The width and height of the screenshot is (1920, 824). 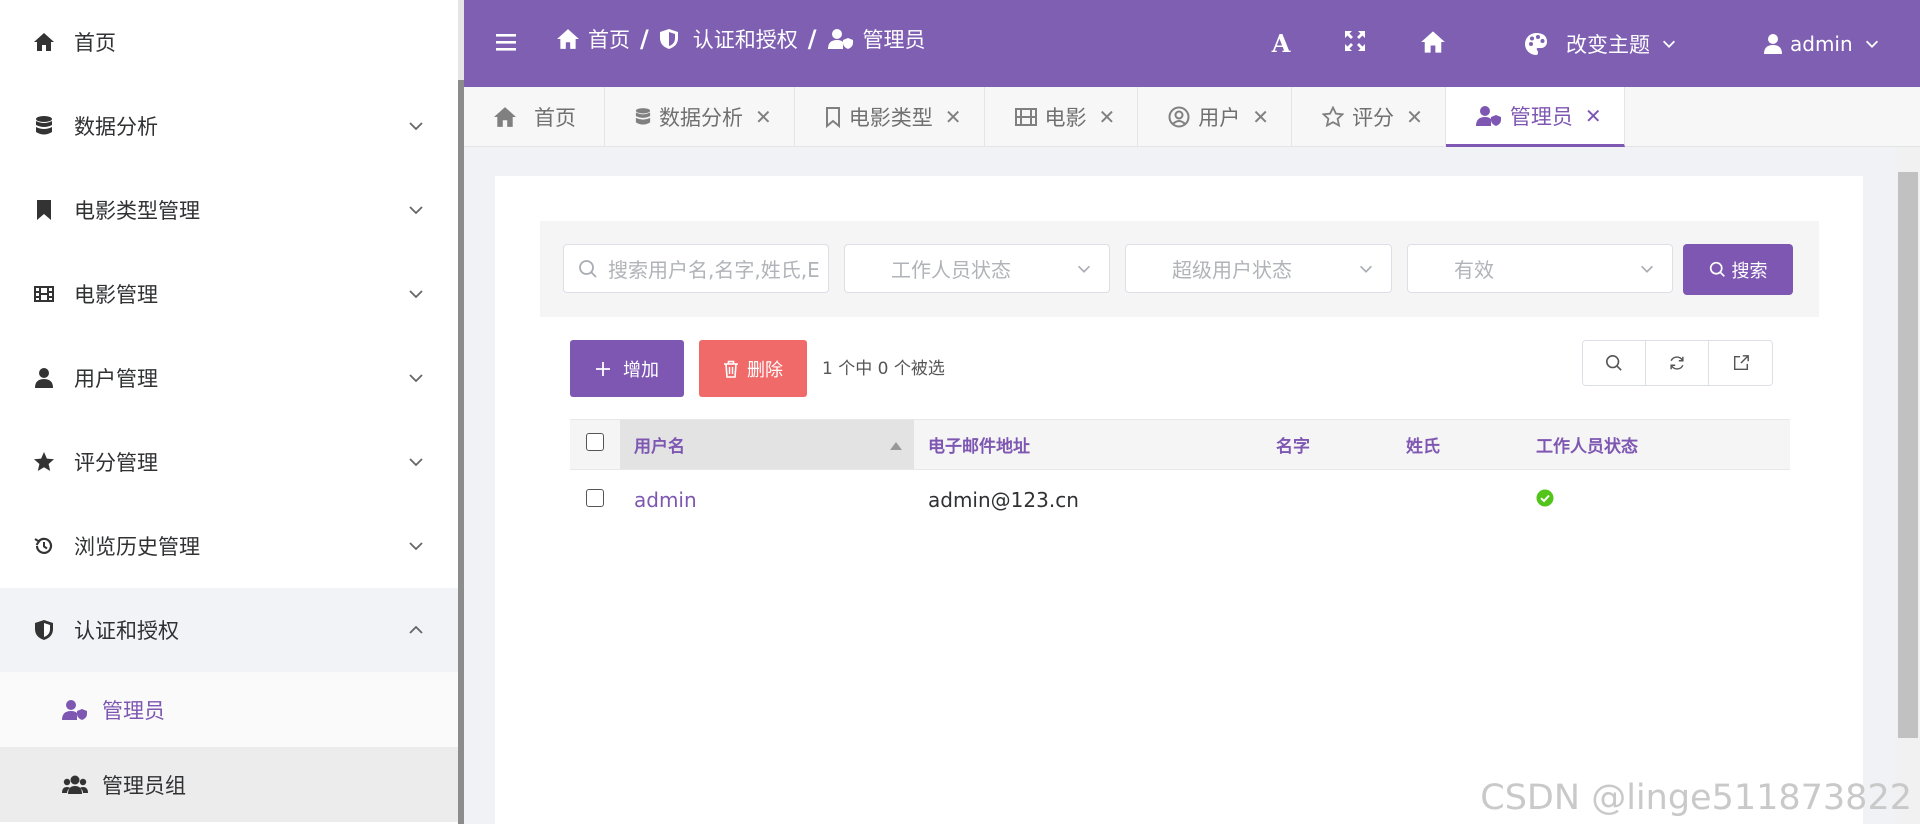 I want to click on add-button-label: 增加, so click(x=641, y=370).